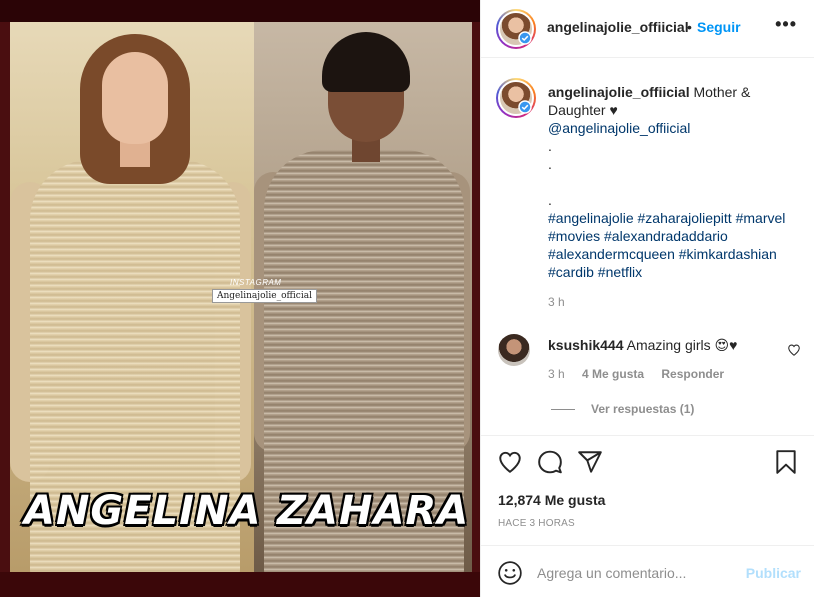 The image size is (814, 597). Describe the element at coordinates (794, 350) in the screenshot. I see `comment-heart-icon` at that location.